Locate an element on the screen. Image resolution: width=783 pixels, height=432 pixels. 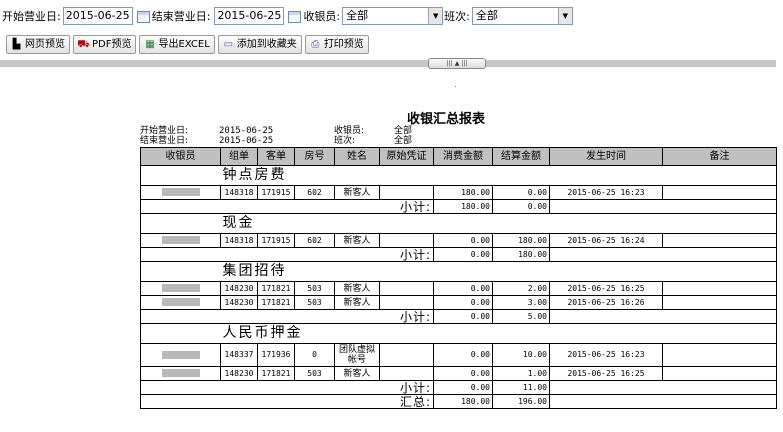
web-preview-button: ▙ 网页预览 is located at coordinates (38, 44).